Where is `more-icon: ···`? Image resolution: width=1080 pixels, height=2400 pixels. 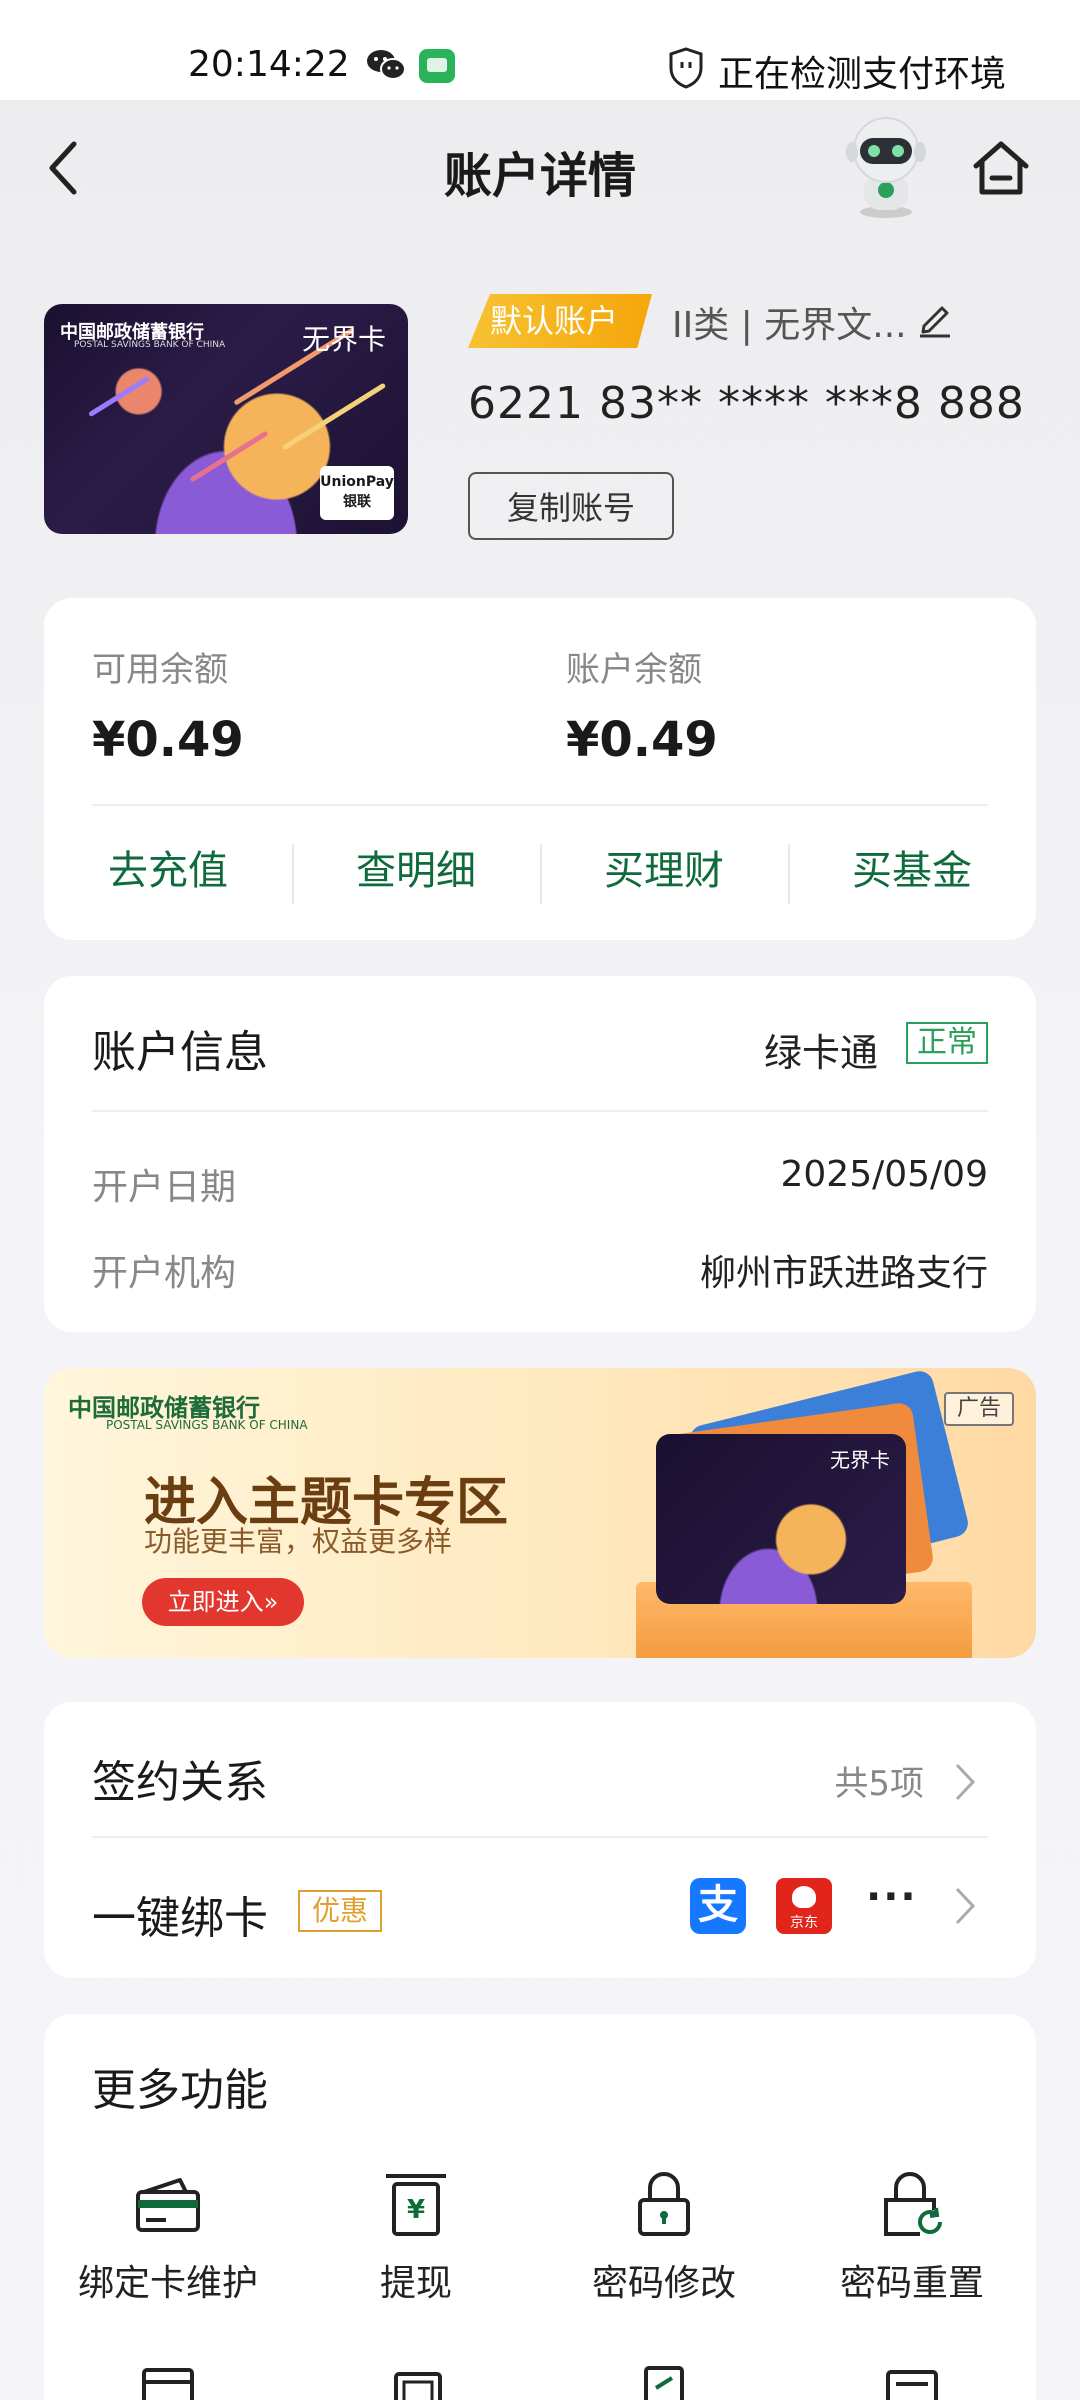 more-icon: ··· is located at coordinates (892, 1897).